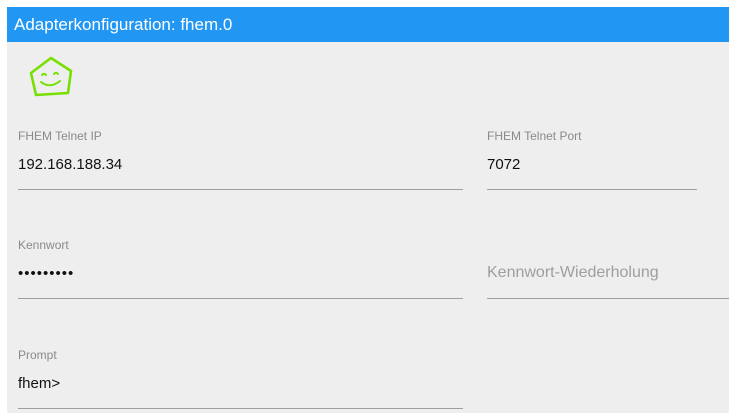 The image size is (729, 413). Describe the element at coordinates (39, 384) in the screenshot. I see `prompt-input: fhem>` at that location.